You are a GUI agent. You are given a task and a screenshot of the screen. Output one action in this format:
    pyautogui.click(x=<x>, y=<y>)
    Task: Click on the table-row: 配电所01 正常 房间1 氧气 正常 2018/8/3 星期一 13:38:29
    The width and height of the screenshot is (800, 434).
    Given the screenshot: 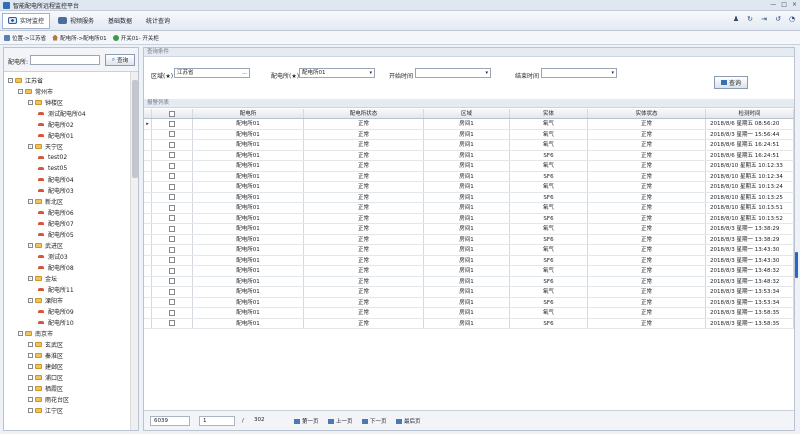 What is the action you would take?
    pyautogui.click(x=469, y=229)
    